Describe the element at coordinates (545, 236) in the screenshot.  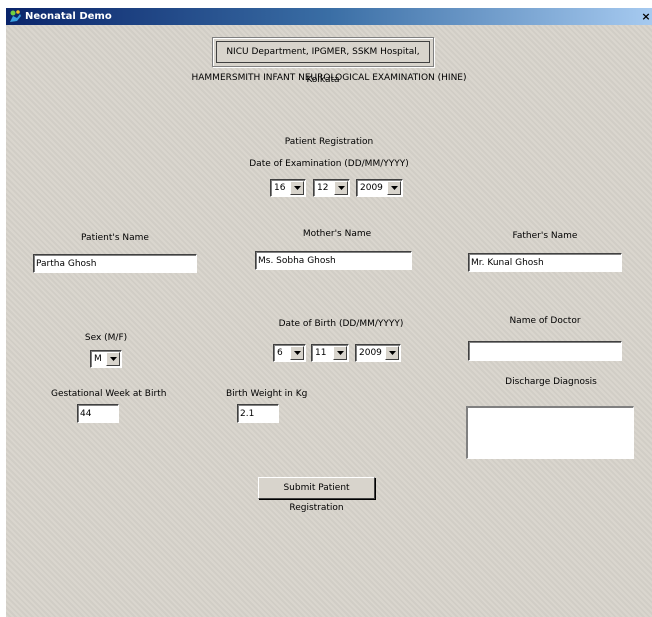
I see `father-name-label: Father's Name` at that location.